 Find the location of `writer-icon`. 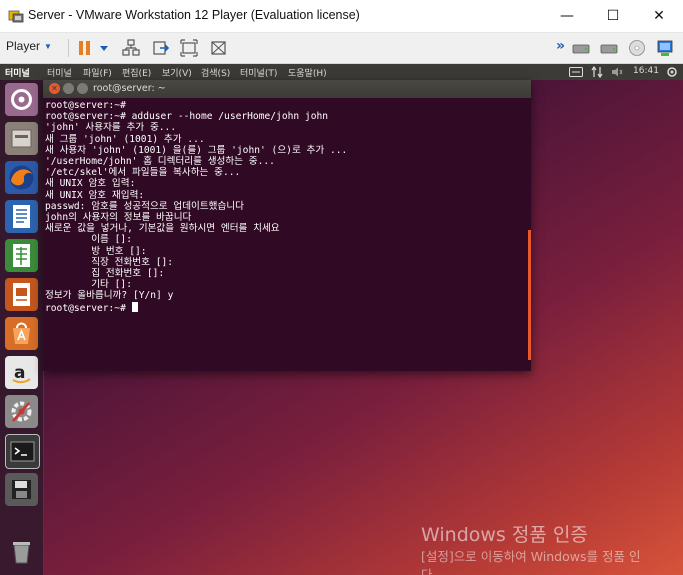

writer-icon is located at coordinates (21, 216).